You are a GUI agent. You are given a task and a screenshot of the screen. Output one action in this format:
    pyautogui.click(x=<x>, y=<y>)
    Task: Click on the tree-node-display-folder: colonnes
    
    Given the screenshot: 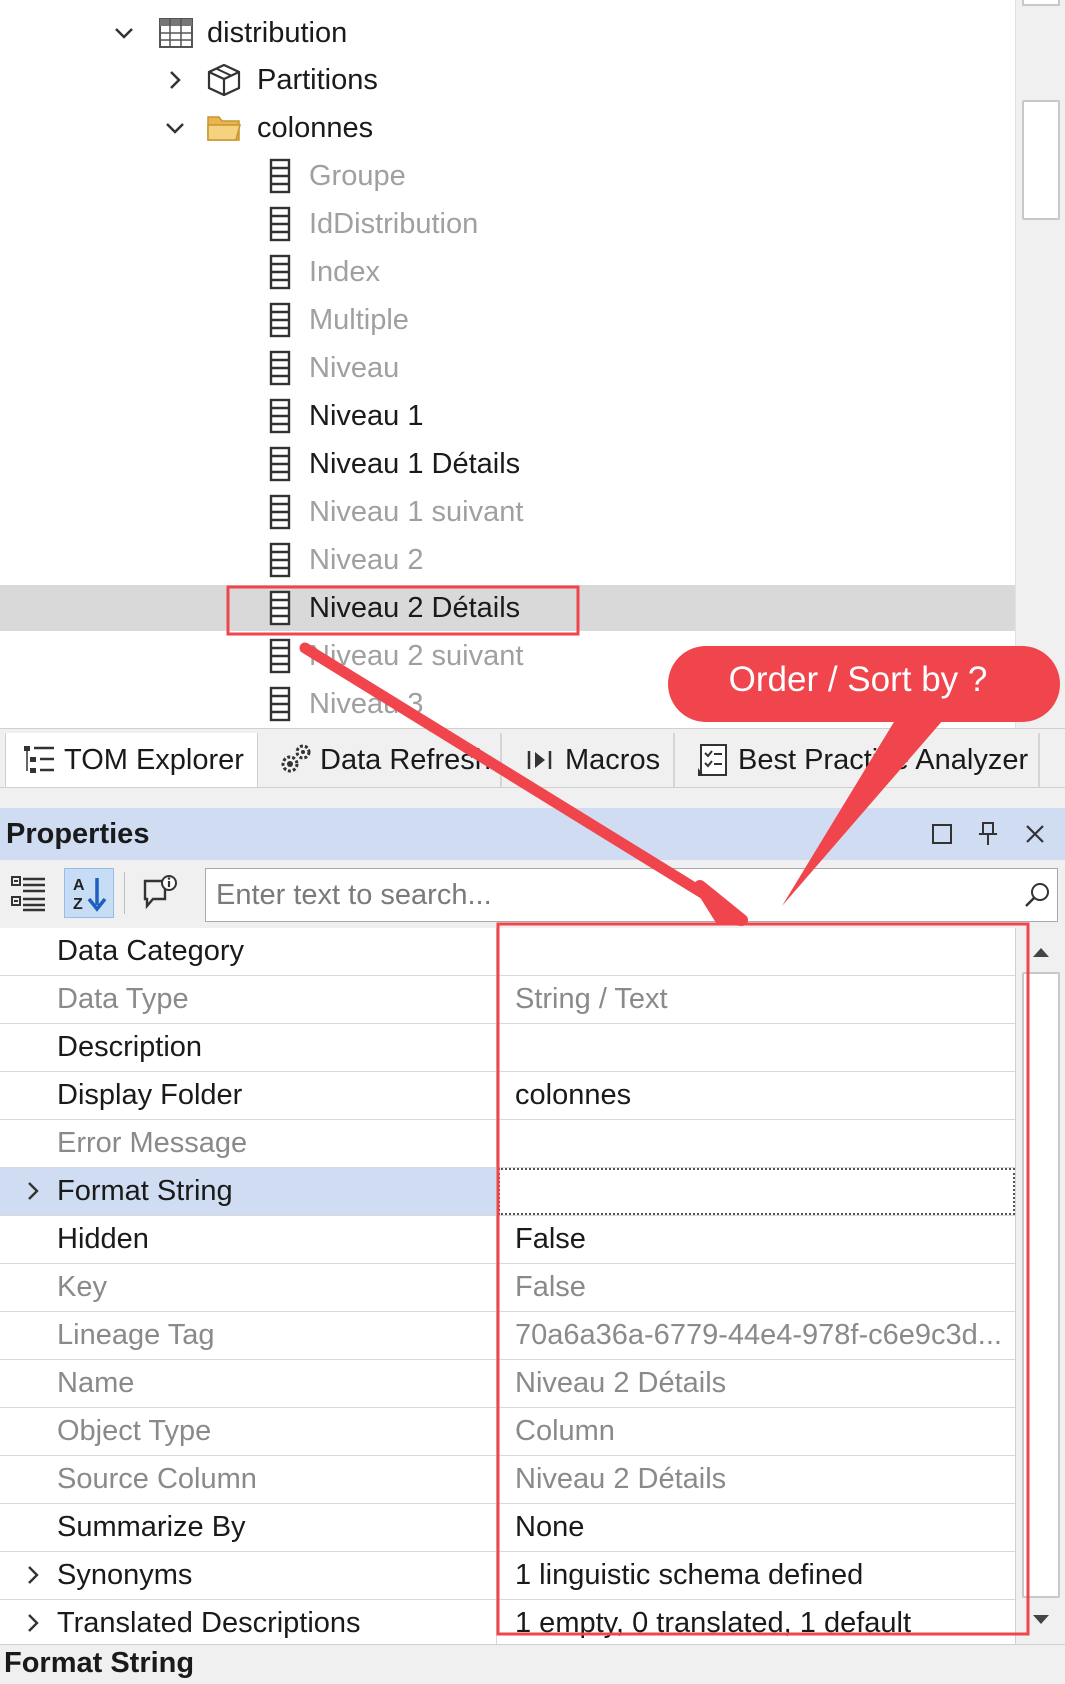 What is the action you would take?
    pyautogui.click(x=507, y=128)
    